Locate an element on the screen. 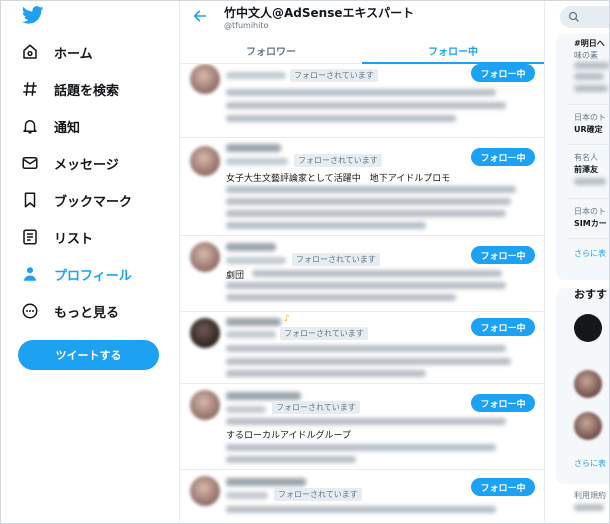 The image size is (610, 524). nav-item-lists: リスト is located at coordinates (56, 237).